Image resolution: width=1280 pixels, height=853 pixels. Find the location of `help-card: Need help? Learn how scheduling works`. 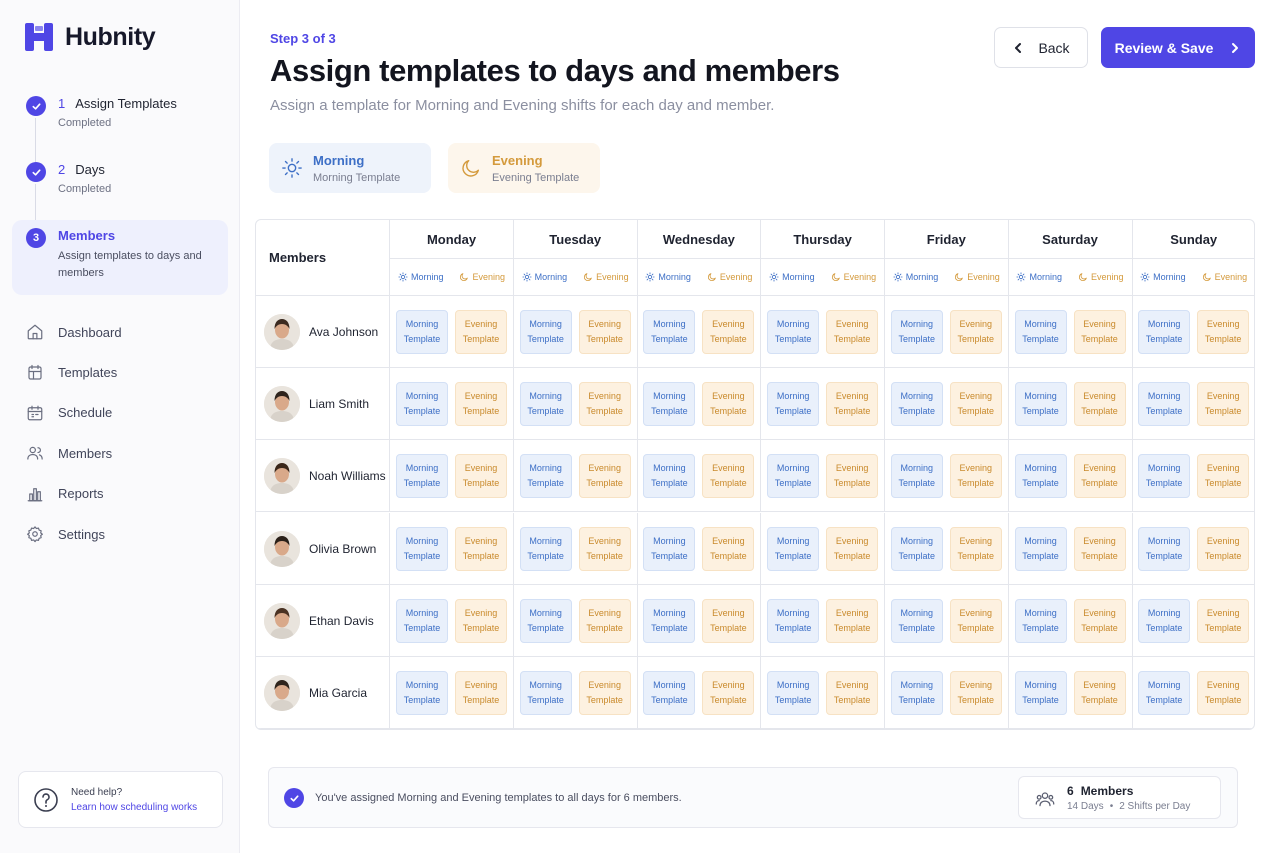

help-card: Need help? Learn how scheduling works is located at coordinates (120, 799).